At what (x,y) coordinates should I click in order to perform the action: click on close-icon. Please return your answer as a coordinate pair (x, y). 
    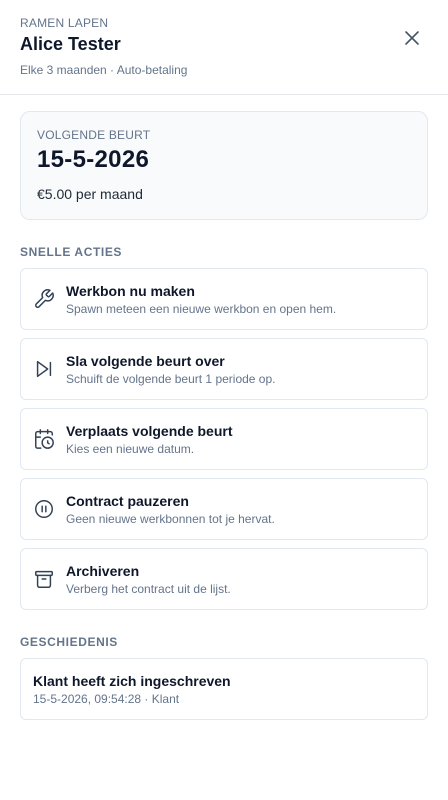
    Looking at the image, I should click on (412, 38).